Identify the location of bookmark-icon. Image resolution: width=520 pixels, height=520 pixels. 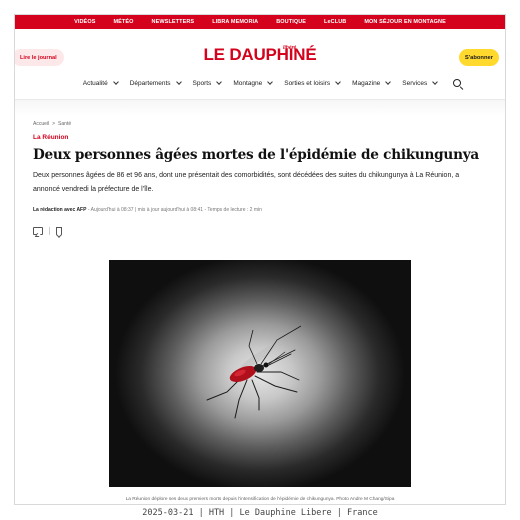
(59, 231).